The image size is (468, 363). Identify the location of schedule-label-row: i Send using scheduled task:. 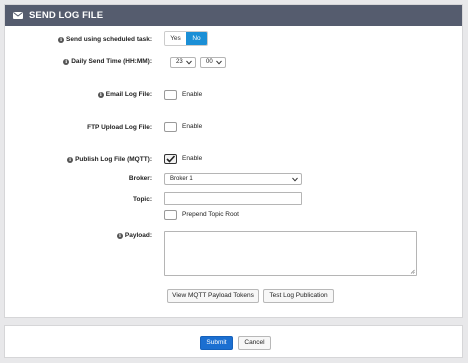
(105, 39).